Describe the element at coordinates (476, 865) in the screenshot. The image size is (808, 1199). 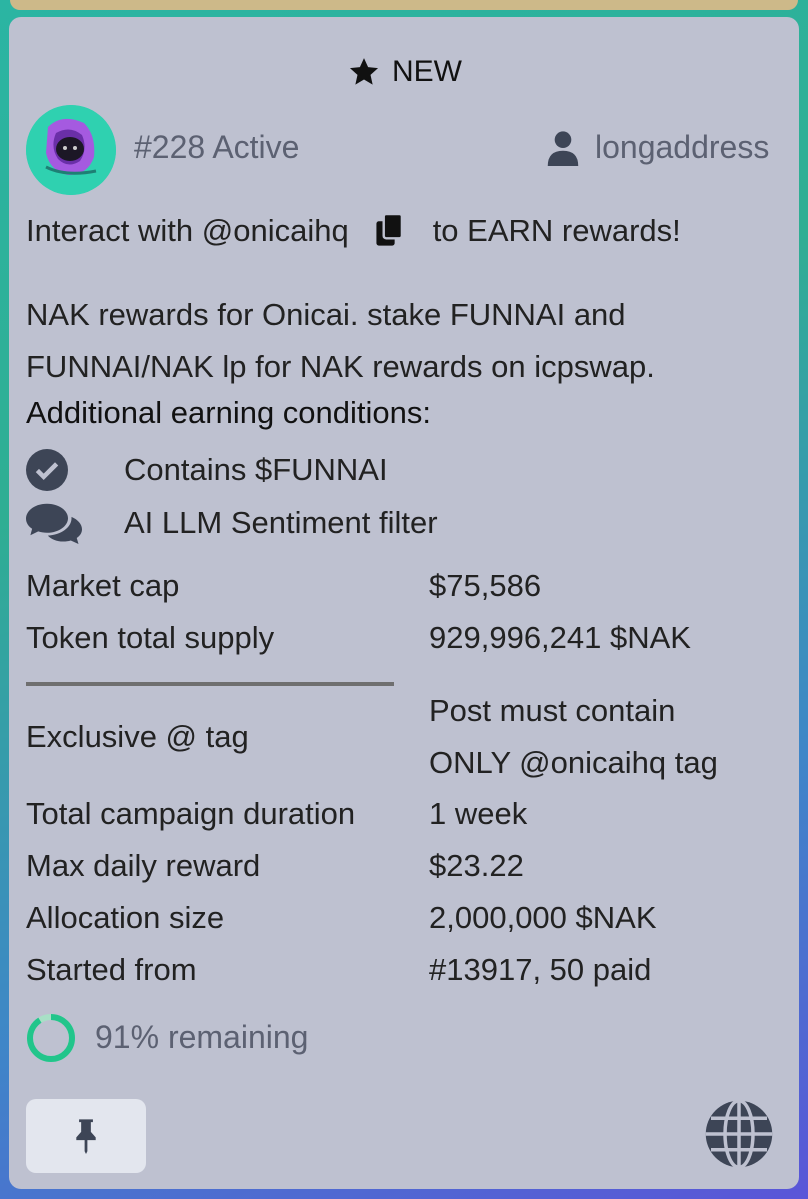
I see `stat-value: $23.22` at that location.